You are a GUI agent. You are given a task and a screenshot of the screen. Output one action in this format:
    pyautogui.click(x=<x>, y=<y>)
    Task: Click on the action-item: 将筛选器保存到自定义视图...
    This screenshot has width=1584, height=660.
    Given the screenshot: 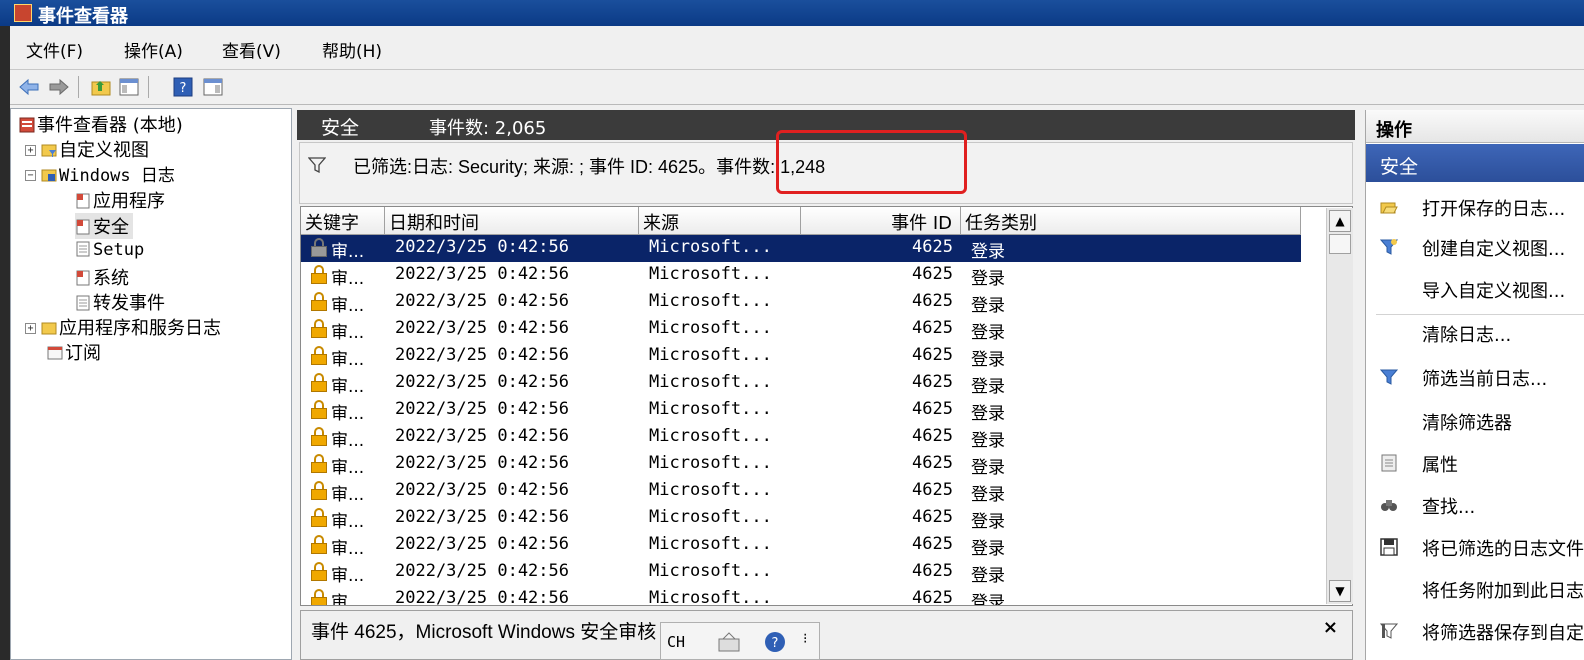 What is the action you would take?
    pyautogui.click(x=1475, y=632)
    